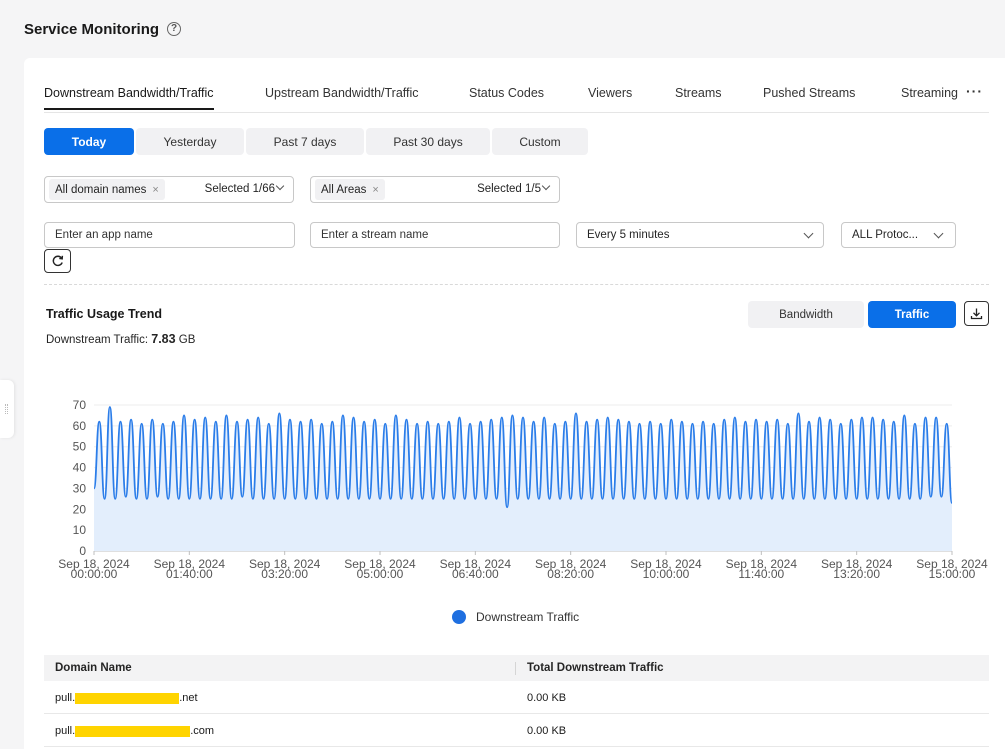 The width and height of the screenshot is (1005, 749). Describe the element at coordinates (570, 574) in the screenshot. I see `x-tick-label: 08:20:00` at that location.